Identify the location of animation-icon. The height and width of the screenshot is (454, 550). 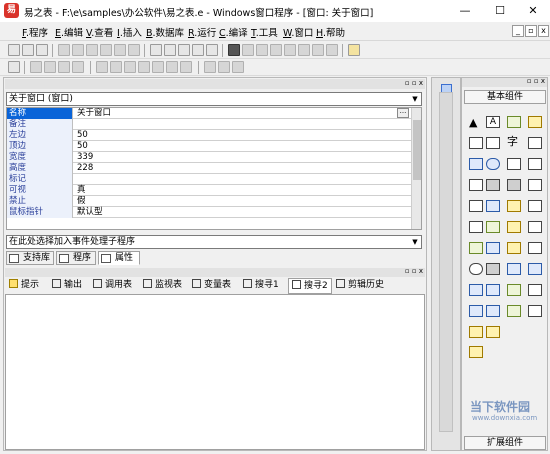
(514, 206).